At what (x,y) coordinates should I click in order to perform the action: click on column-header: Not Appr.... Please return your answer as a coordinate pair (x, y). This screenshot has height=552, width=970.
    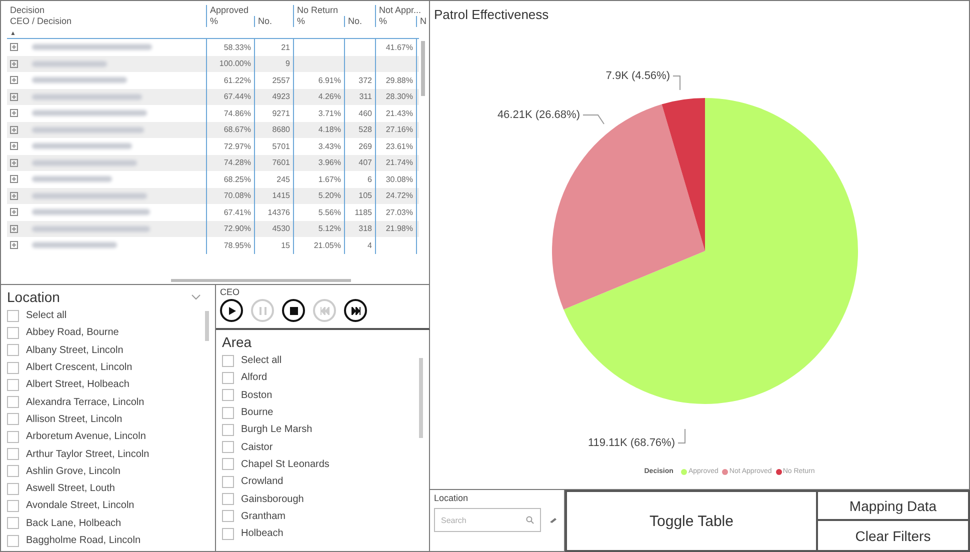
    Looking at the image, I should click on (400, 10).